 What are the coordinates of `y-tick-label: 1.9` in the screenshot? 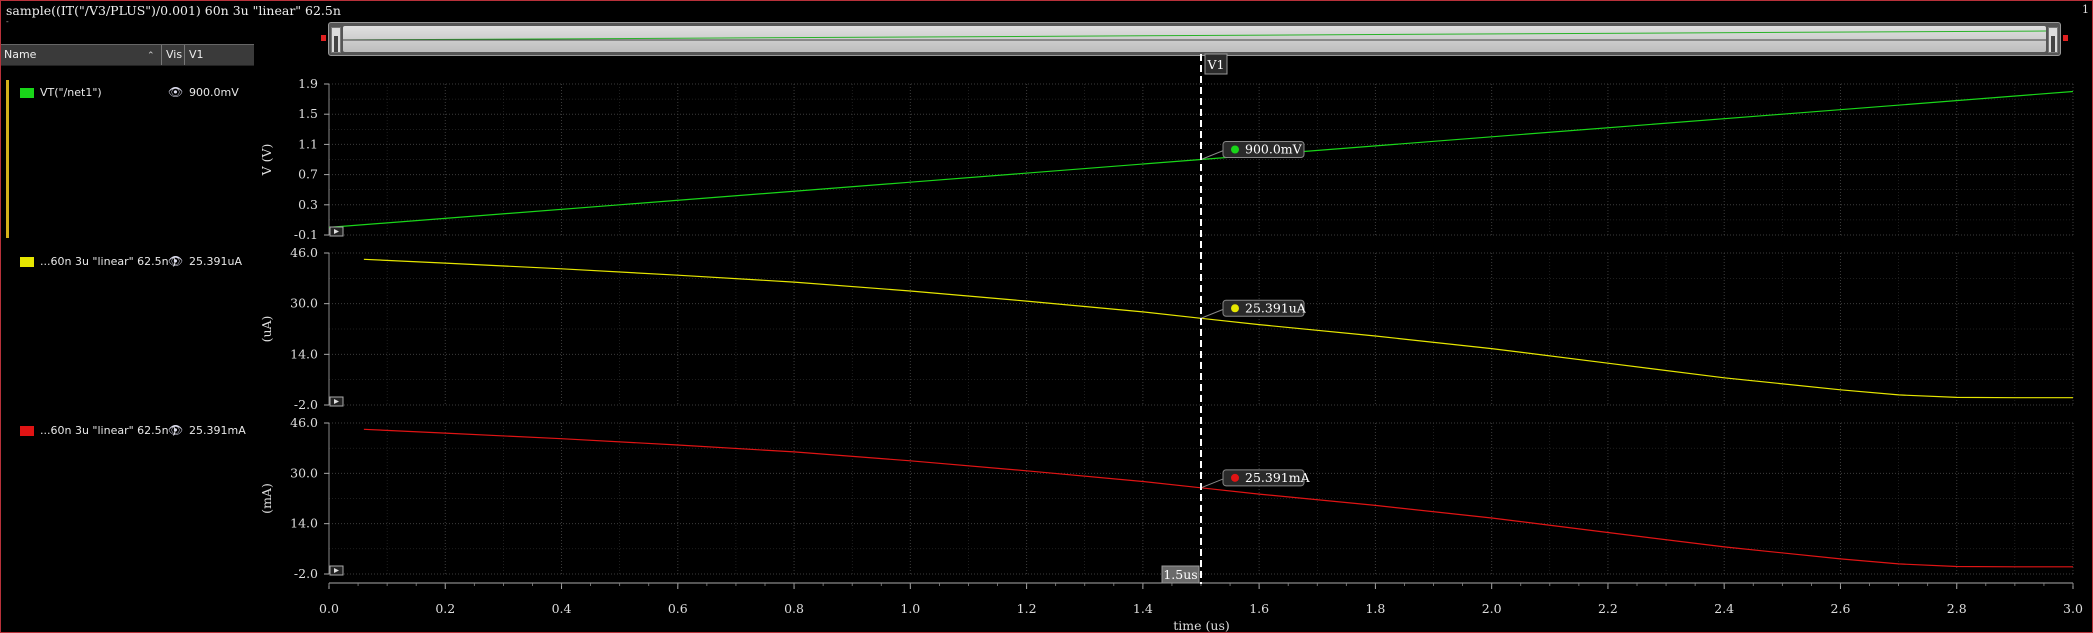 It's located at (308, 83).